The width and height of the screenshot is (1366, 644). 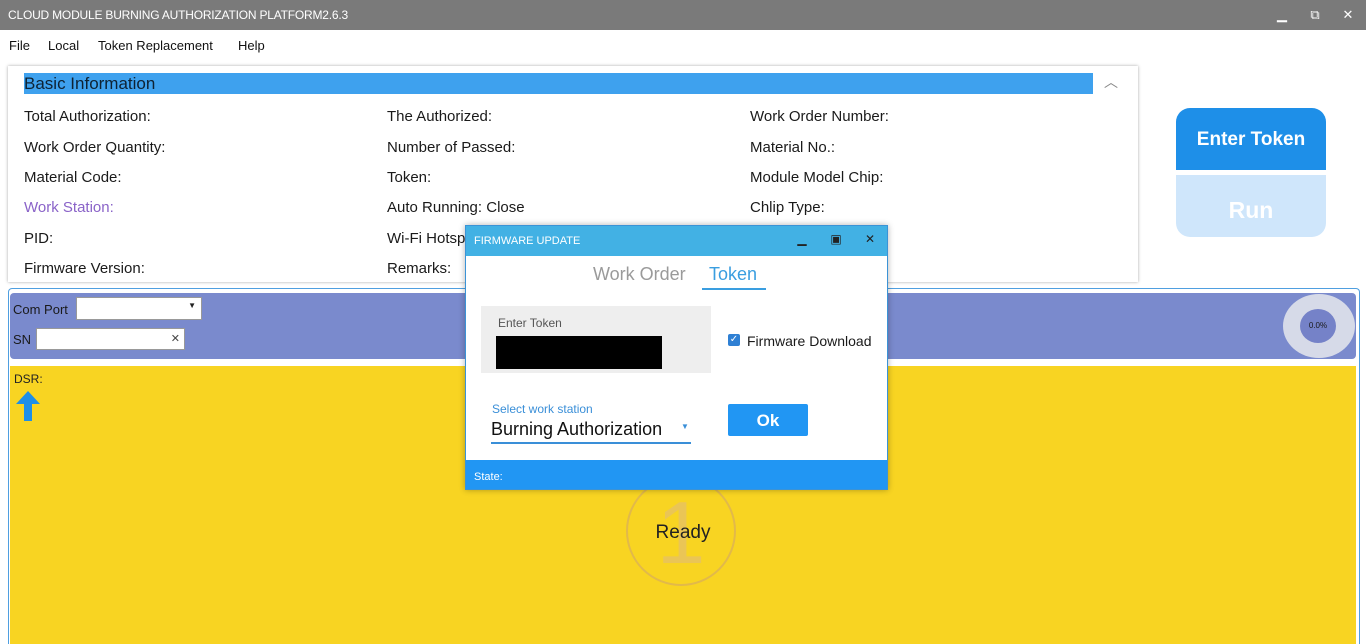 What do you see at coordinates (819, 116) in the screenshot?
I see `field-work-order-number: Work Order Number:` at bounding box center [819, 116].